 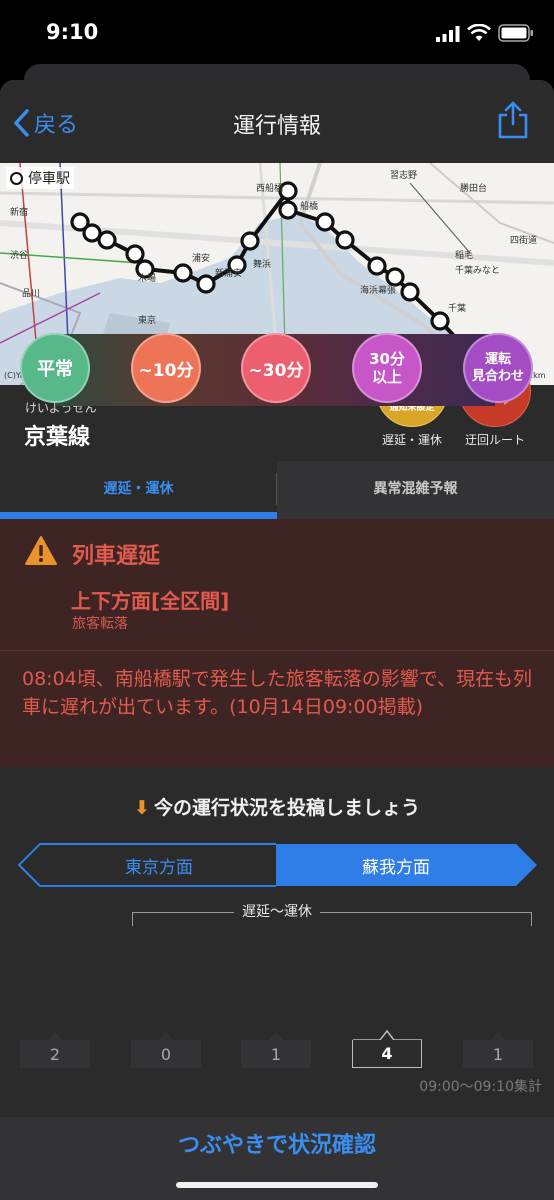 What do you see at coordinates (269, 188) in the screenshot?
I see `map-label: 西船橋` at bounding box center [269, 188].